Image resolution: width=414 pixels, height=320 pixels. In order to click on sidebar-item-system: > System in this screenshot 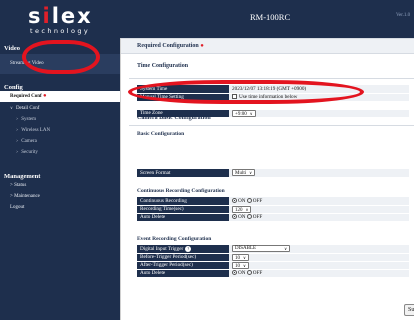, I will do `click(60, 118)`.